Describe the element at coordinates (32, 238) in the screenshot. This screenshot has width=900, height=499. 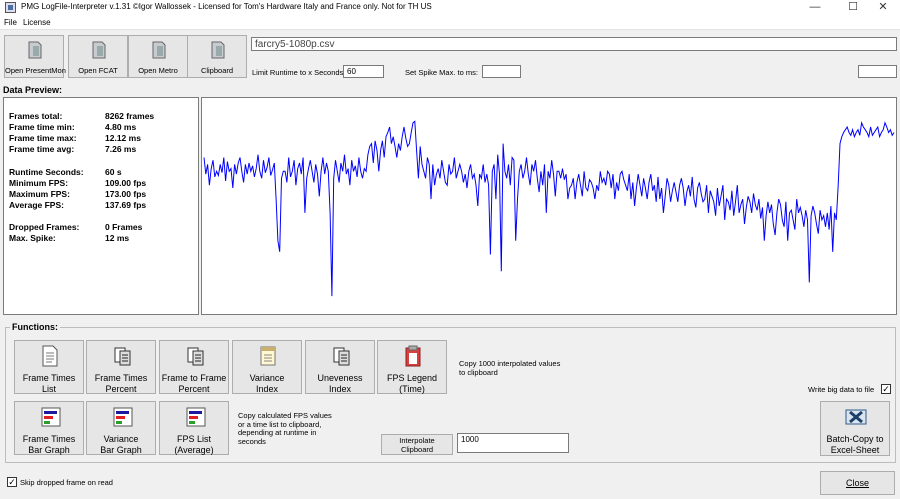
I see `stat-label: Max. Spike:` at that location.